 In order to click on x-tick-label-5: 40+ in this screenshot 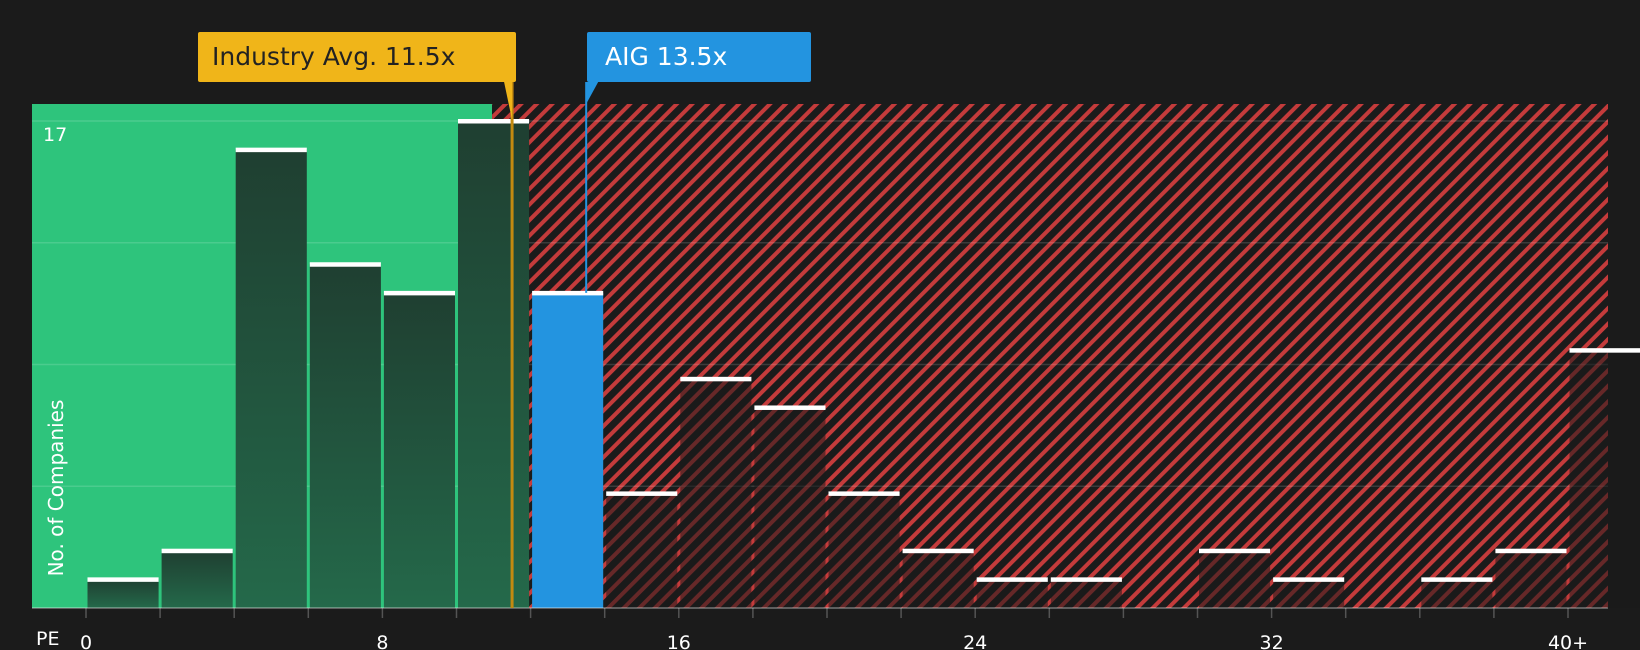, I will do `click(1568, 641)`.